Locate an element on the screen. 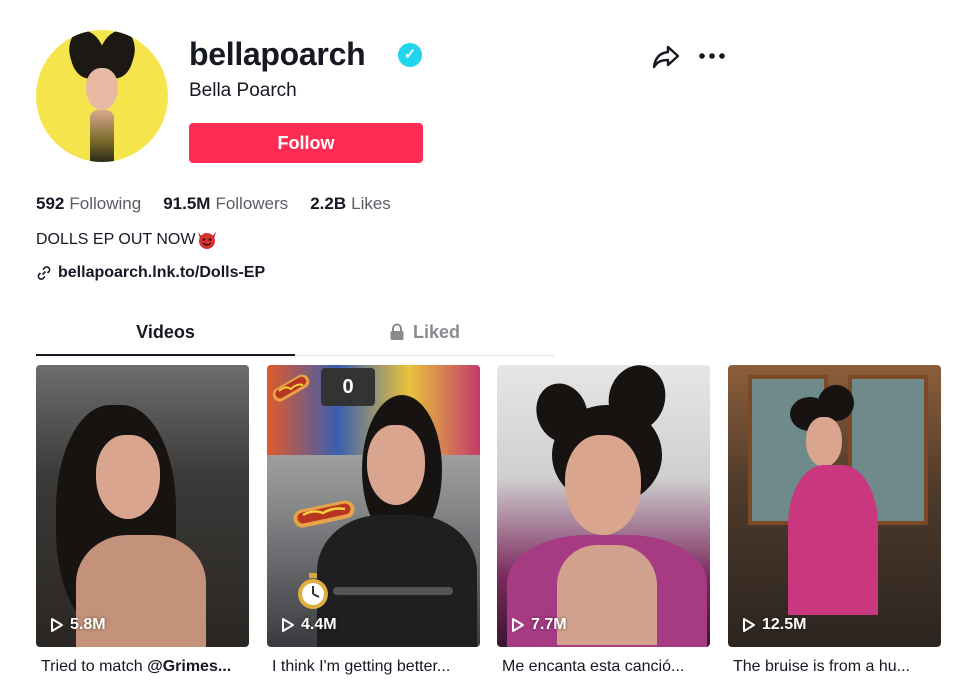 The height and width of the screenshot is (684, 957). video-thumbnail: 7.7M is located at coordinates (603, 506).